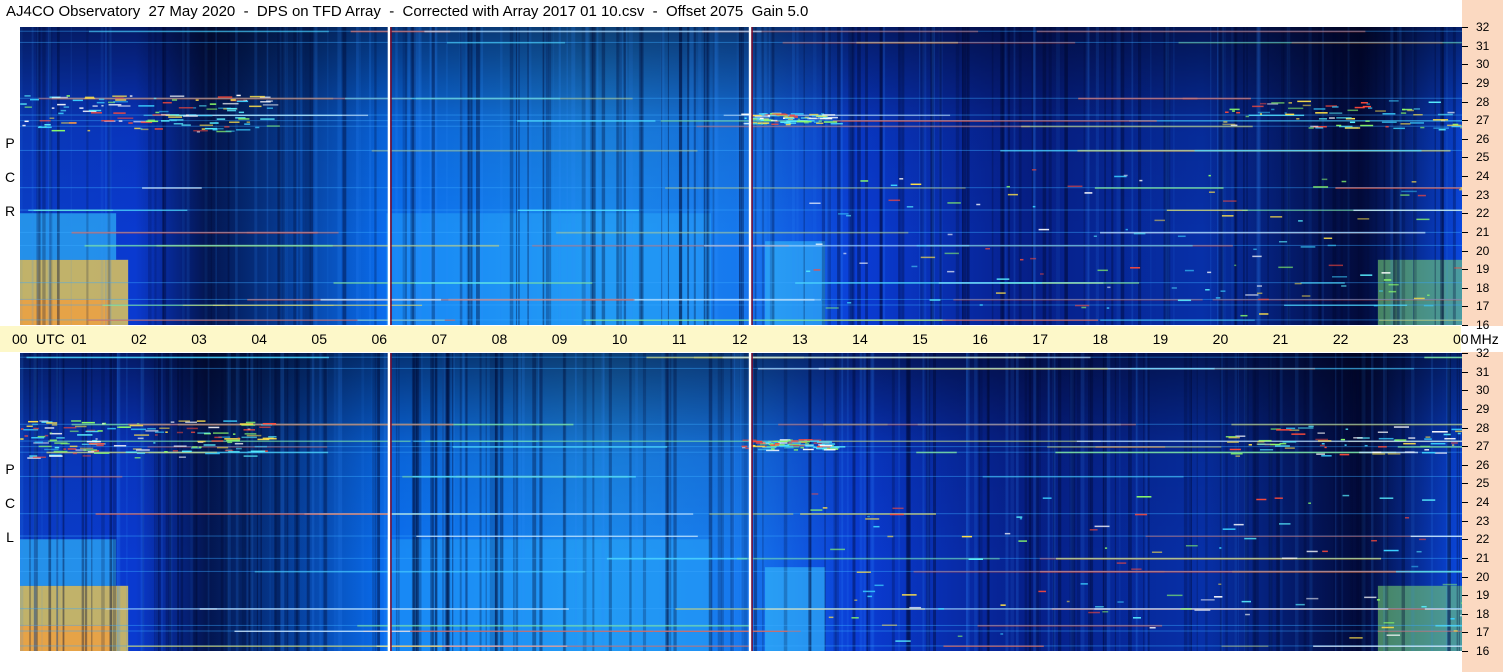 The width and height of the screenshot is (1503, 672). Describe the element at coordinates (10, 503) in the screenshot. I see `lcp-label-char: C` at that location.